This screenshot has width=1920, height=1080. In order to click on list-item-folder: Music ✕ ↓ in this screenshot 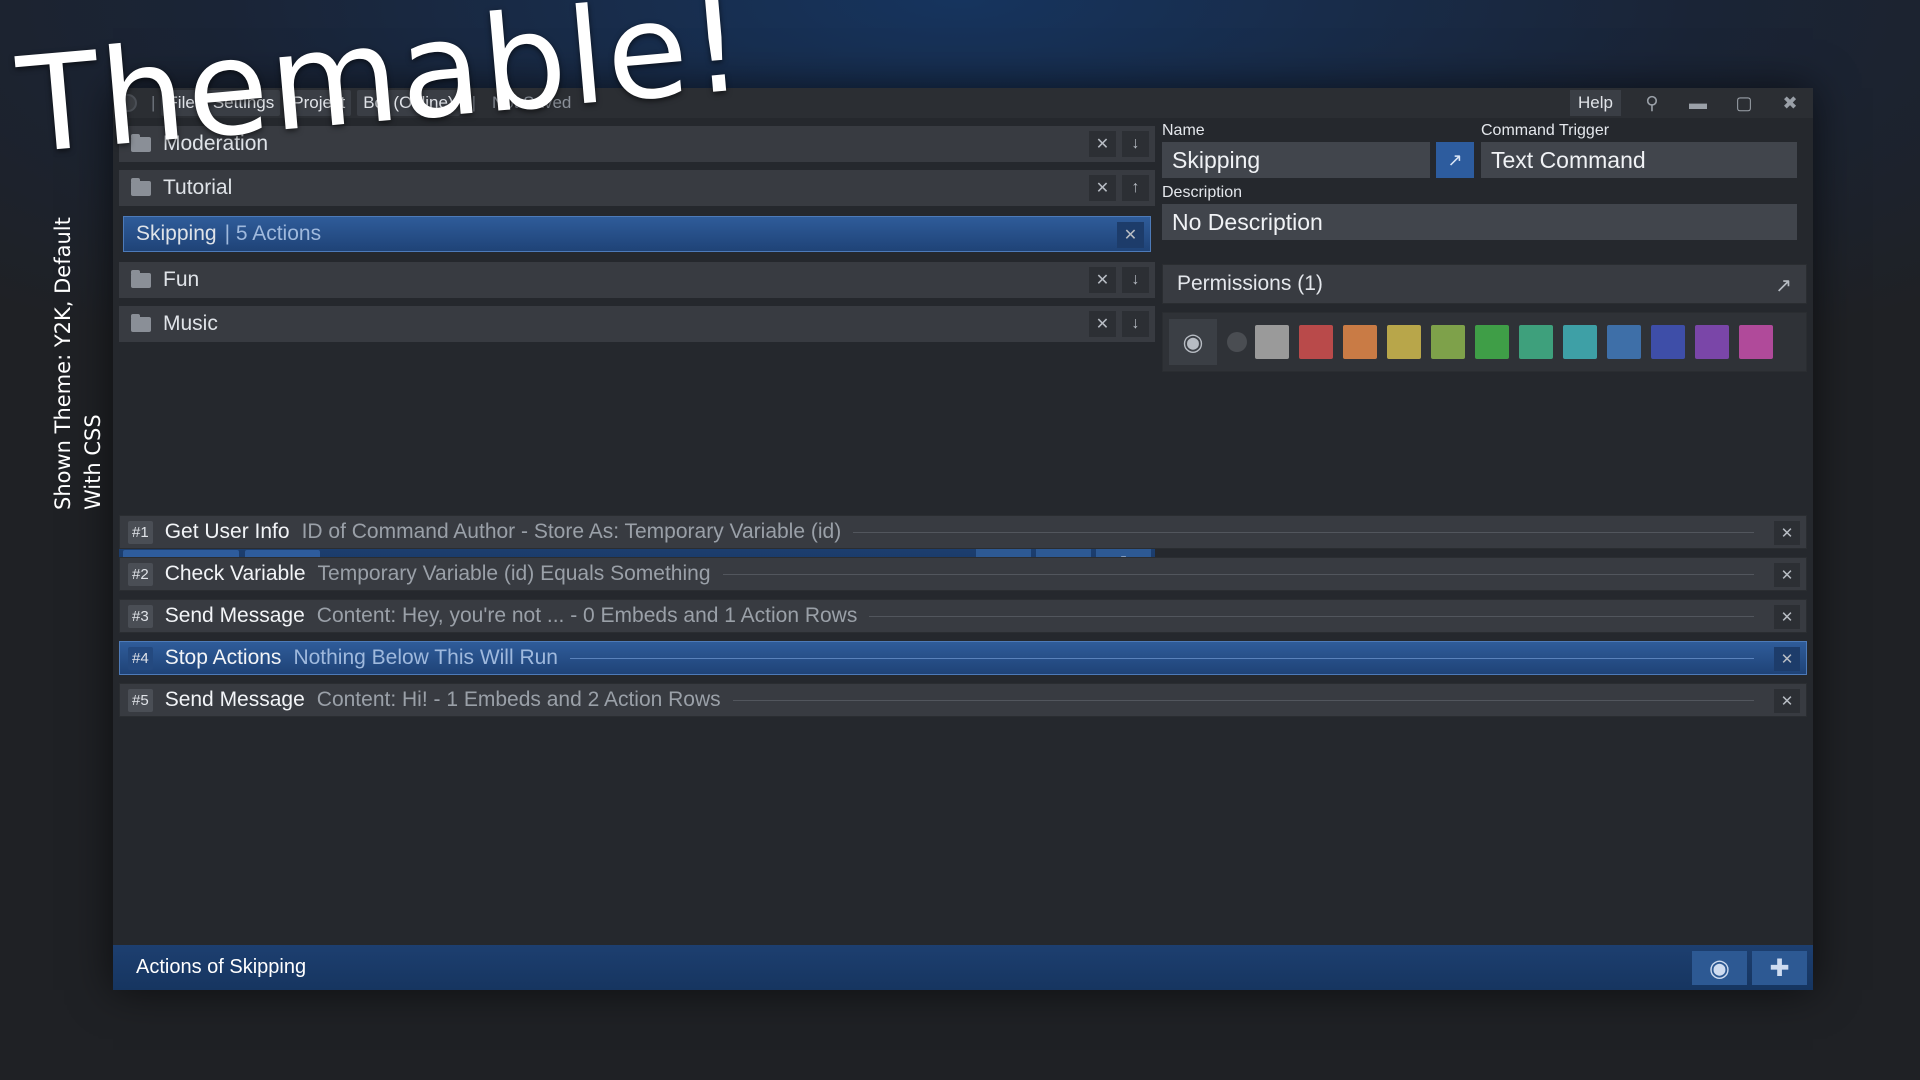, I will do `click(637, 324)`.